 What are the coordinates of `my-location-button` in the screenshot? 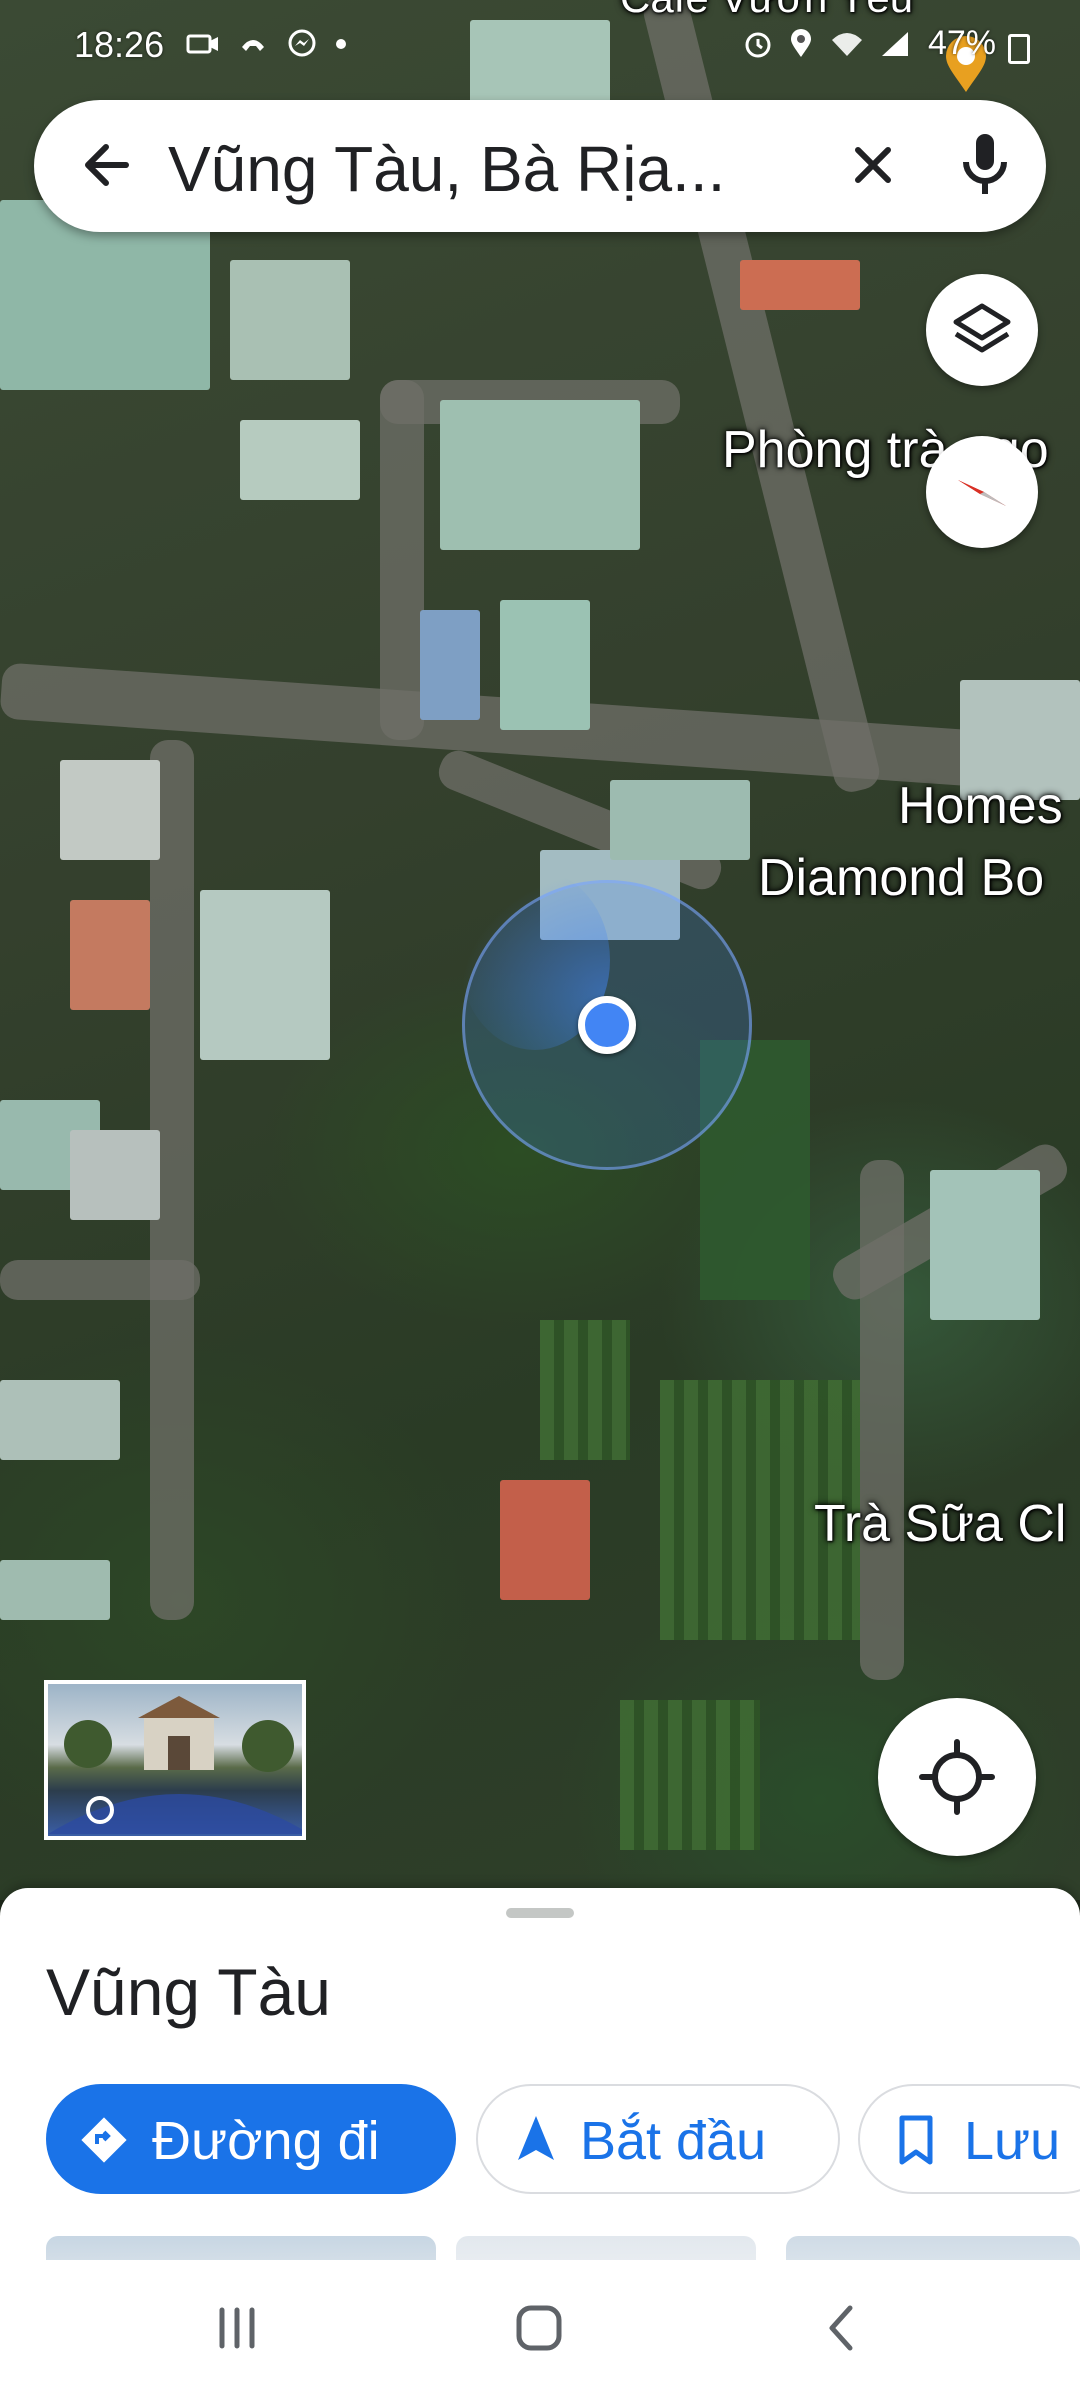 It's located at (957, 1777).